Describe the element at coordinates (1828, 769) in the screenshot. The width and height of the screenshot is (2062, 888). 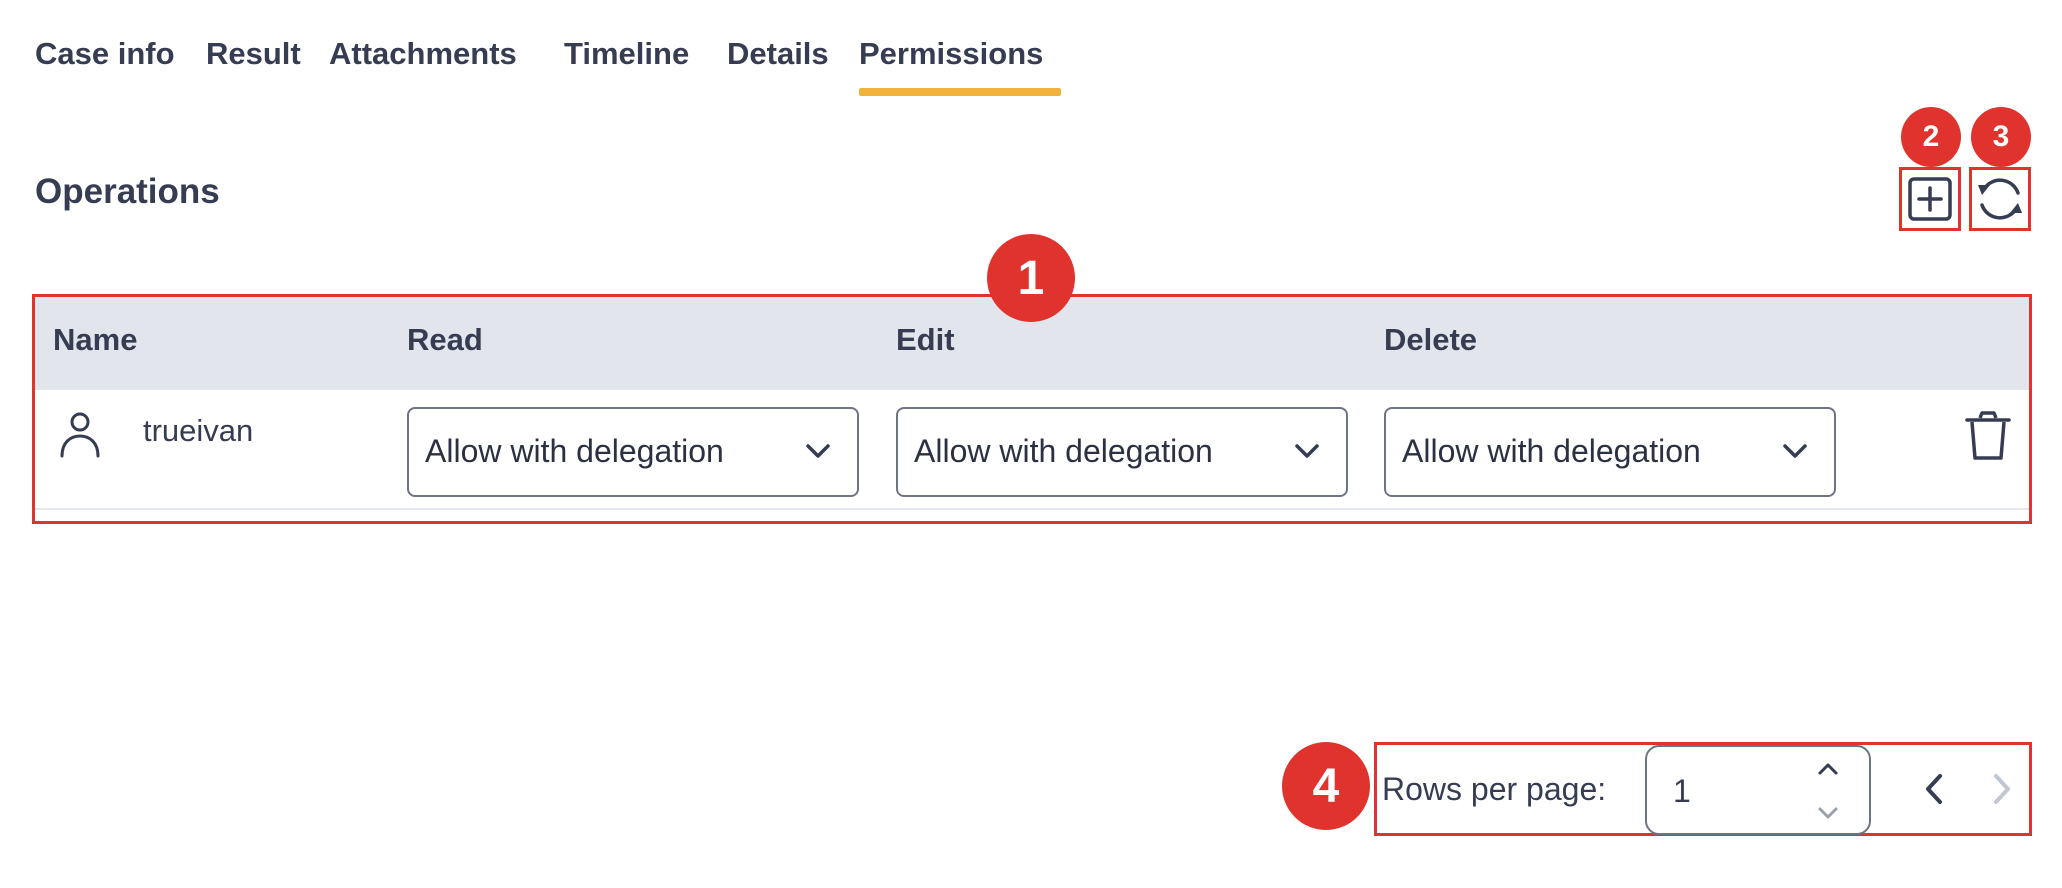
I see `chevron-up-icon` at that location.